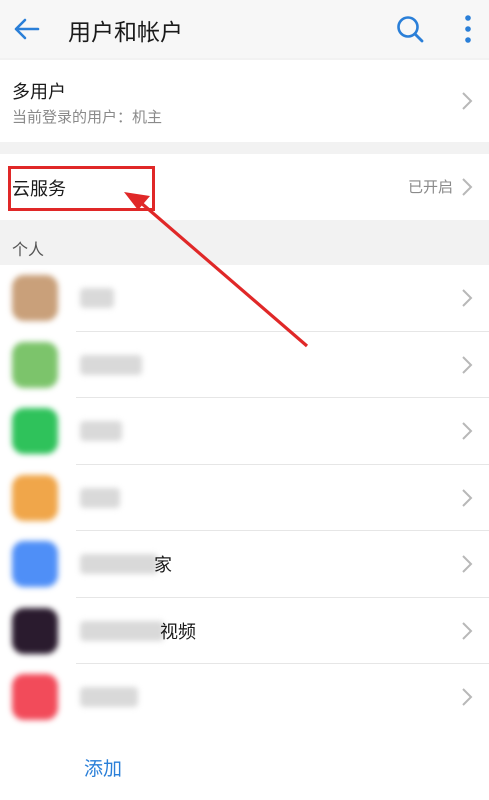  What do you see at coordinates (468, 29) in the screenshot?
I see `more-options-icon` at bounding box center [468, 29].